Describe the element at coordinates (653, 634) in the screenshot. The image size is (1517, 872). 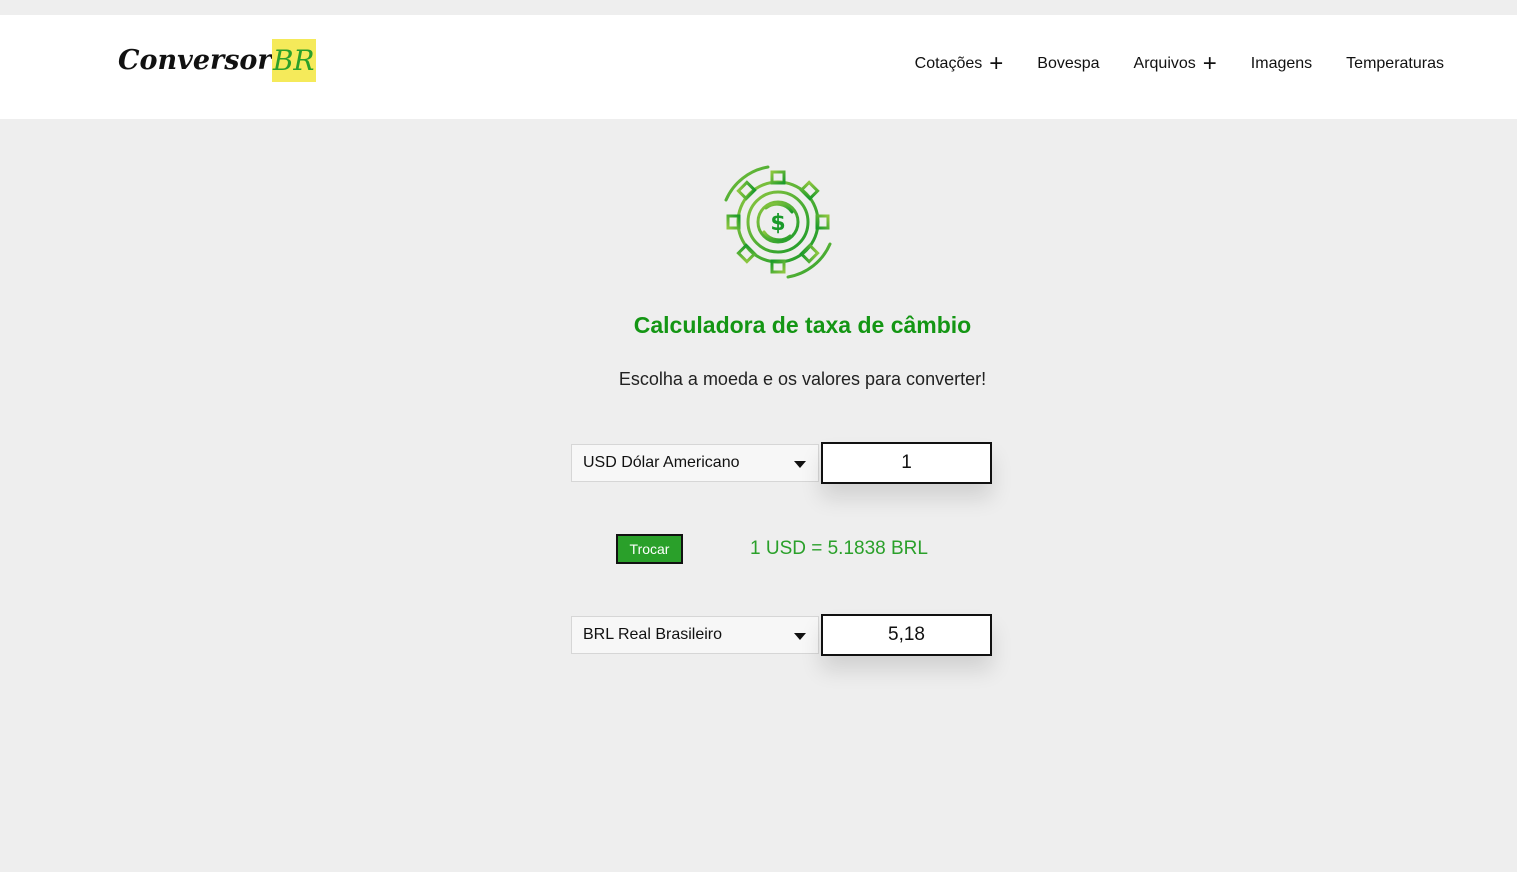
I see `to-currency-value: BRL Real Brasileiro` at that location.